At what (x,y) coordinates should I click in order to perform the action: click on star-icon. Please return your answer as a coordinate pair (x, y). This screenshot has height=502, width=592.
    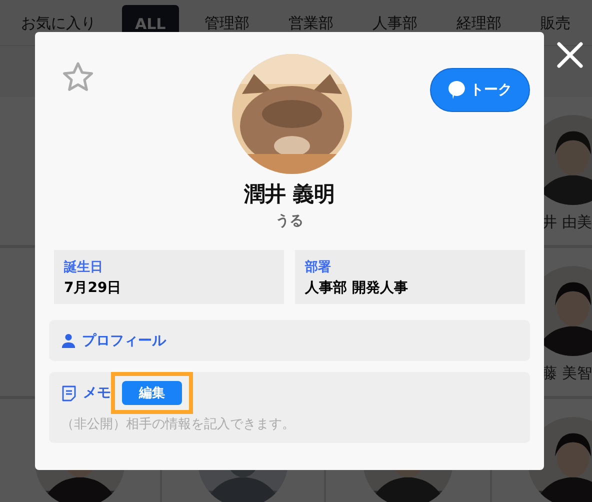
    Looking at the image, I should click on (78, 77).